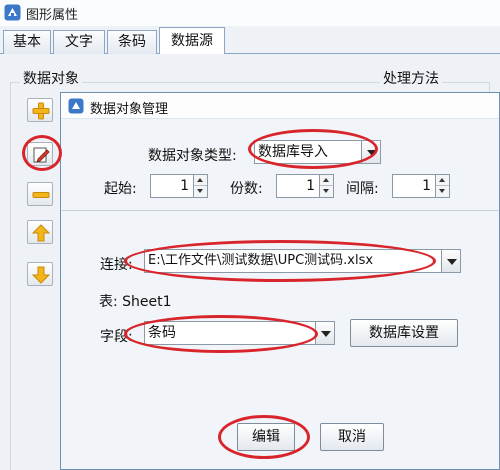 This screenshot has width=500, height=470. What do you see at coordinates (27, 42) in the screenshot?
I see `tab-basic: 基本` at bounding box center [27, 42].